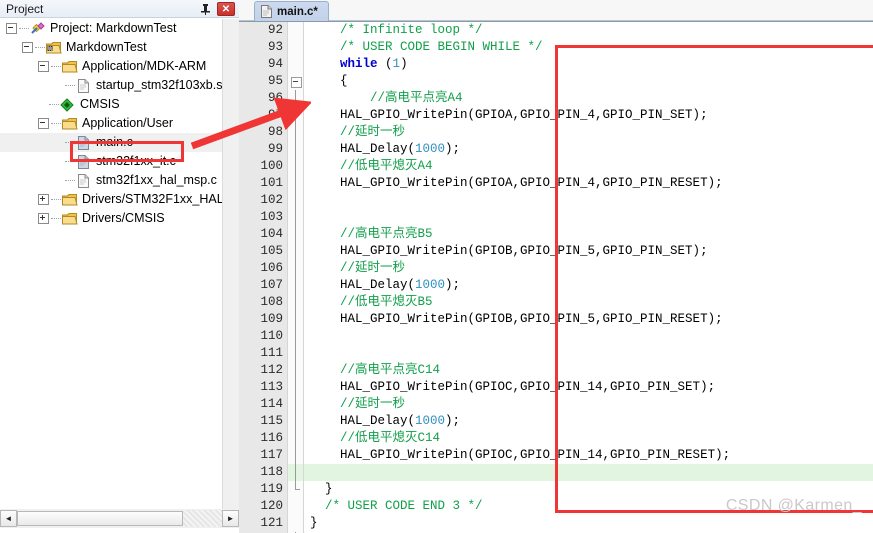  I want to click on code-line: 100 //低电平熄灭A4, so click(556, 166).